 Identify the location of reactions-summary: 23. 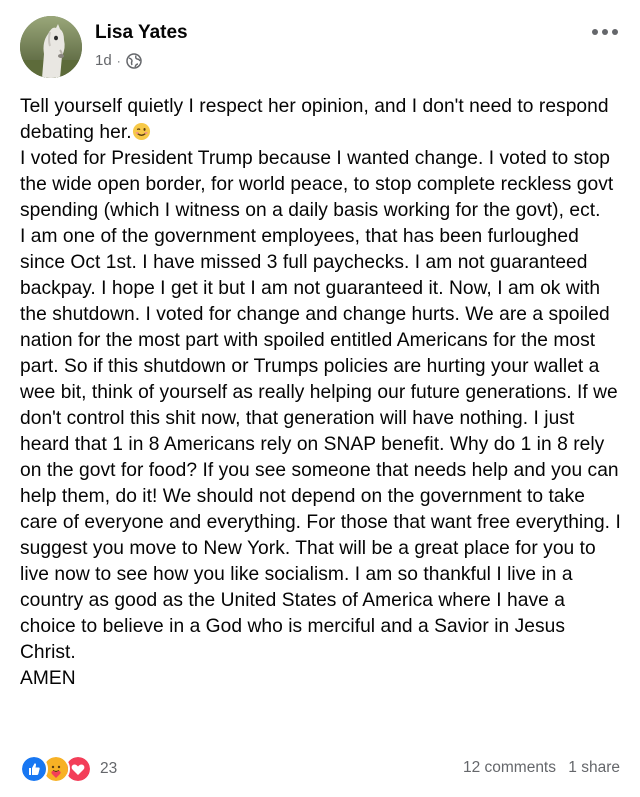
(69, 769).